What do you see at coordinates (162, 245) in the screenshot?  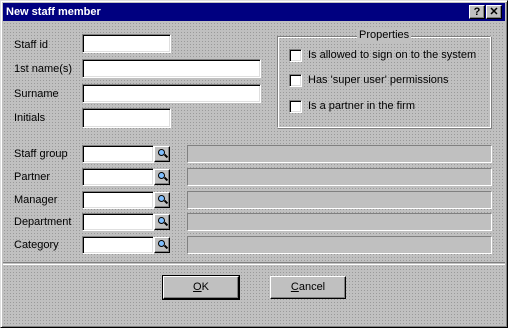 I see `category-lookup-button` at bounding box center [162, 245].